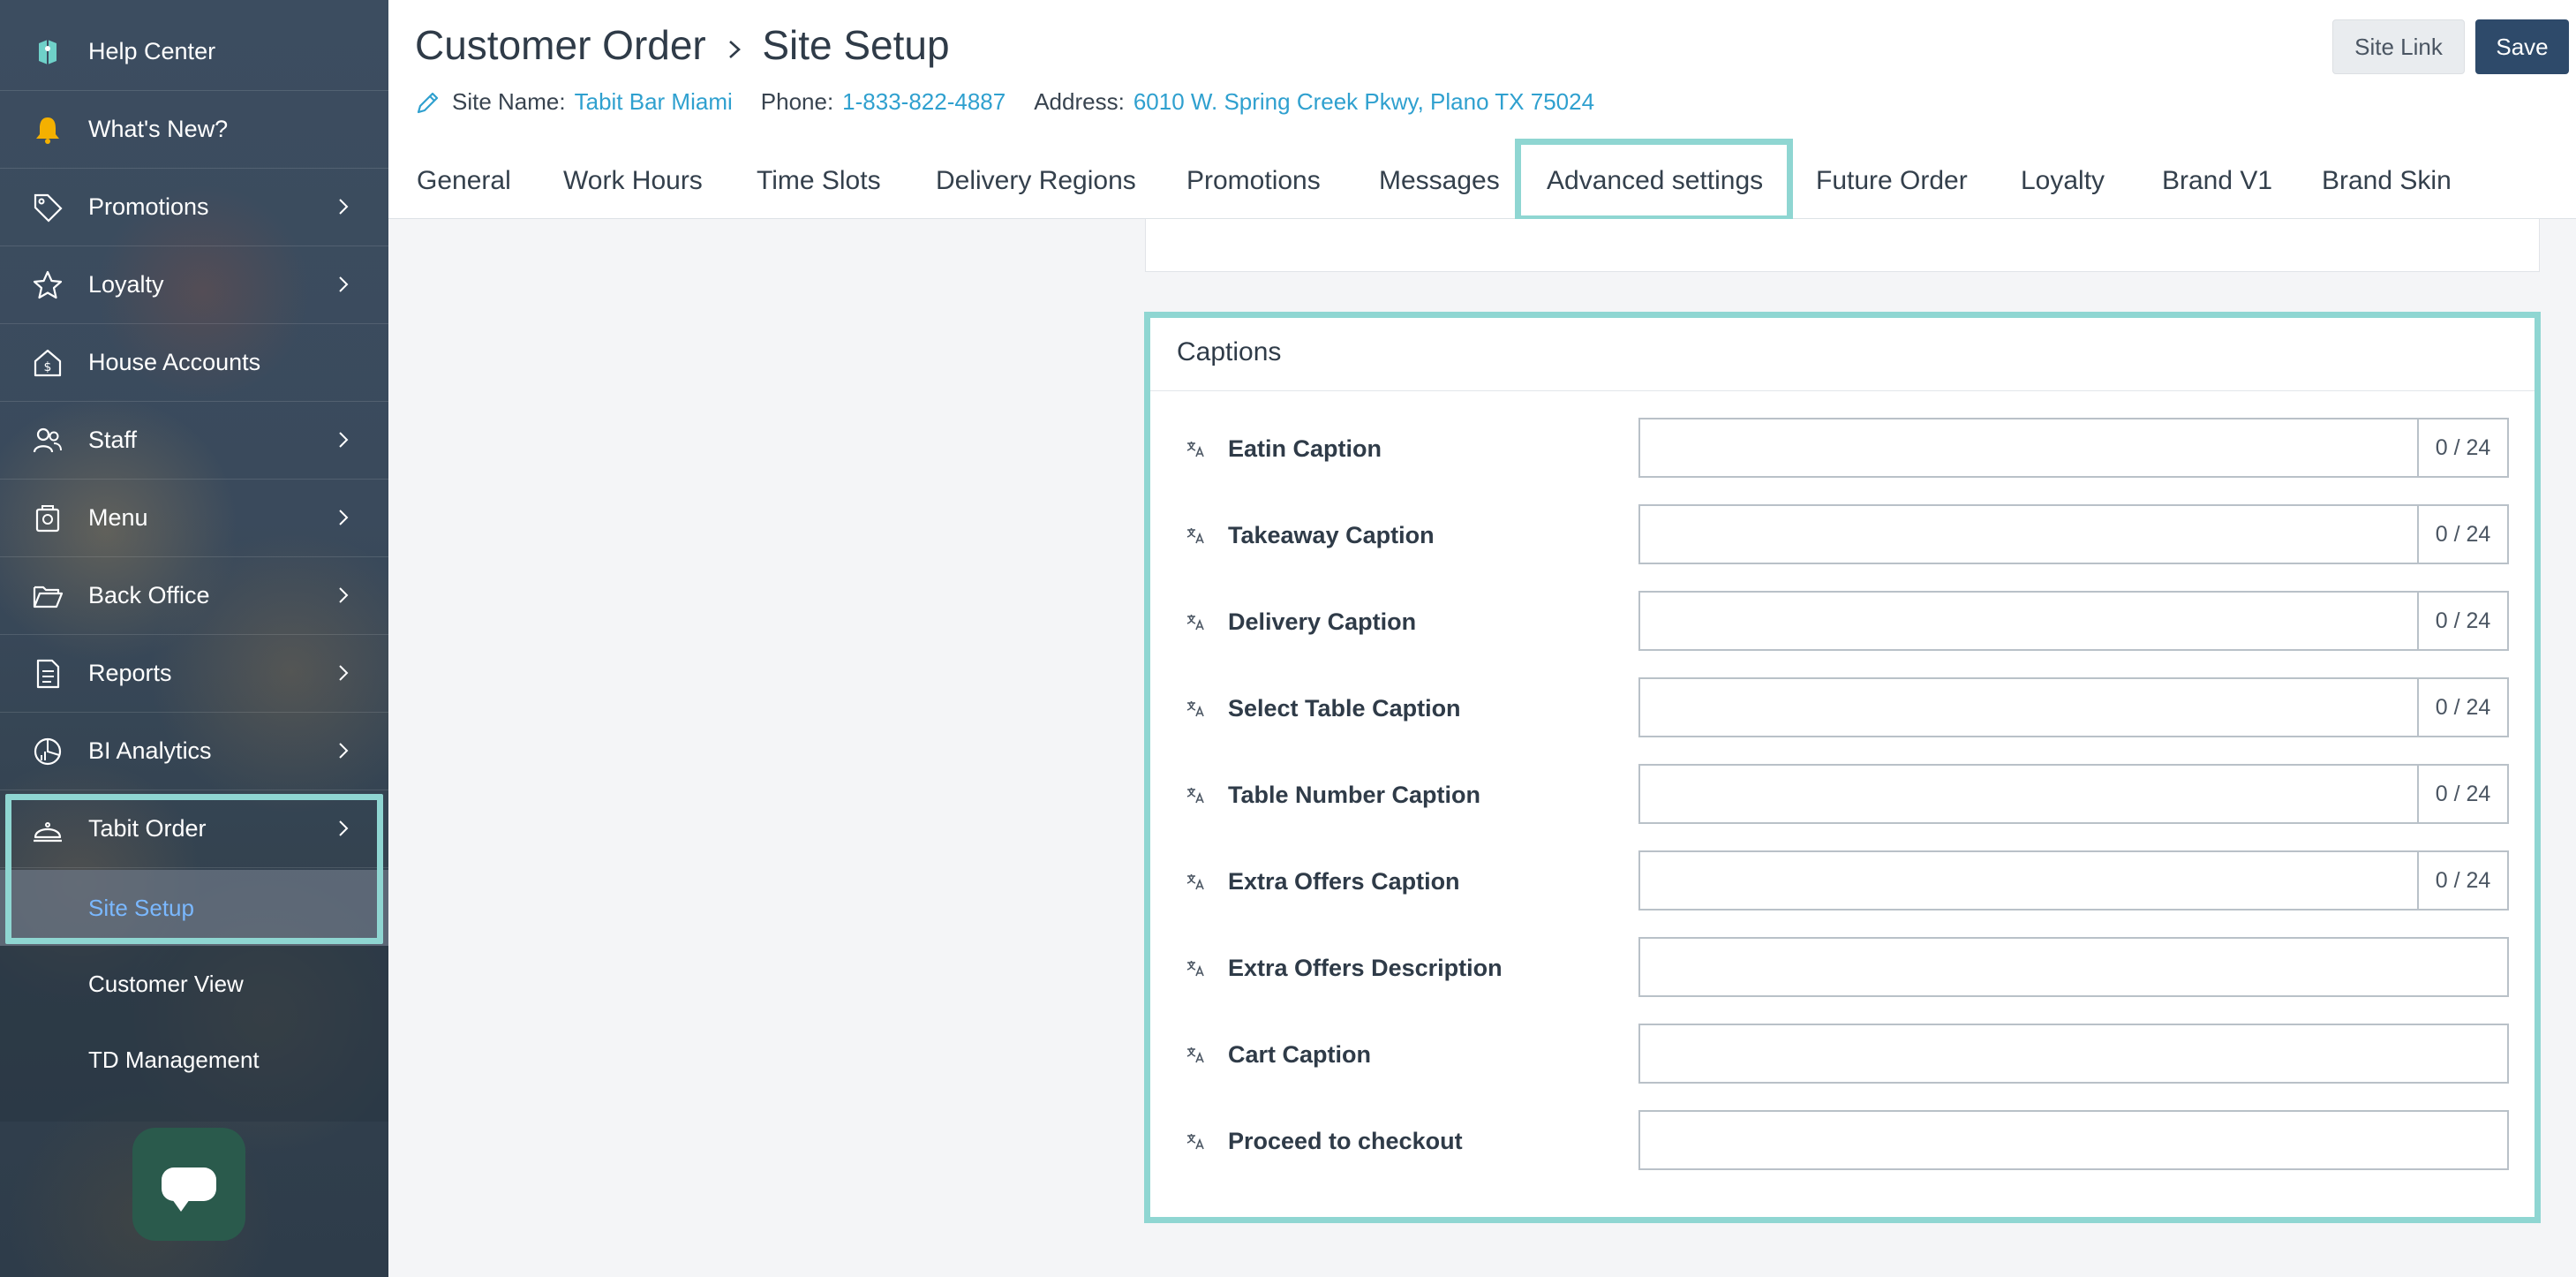 This screenshot has height=1277, width=2576. I want to click on sidebar-item-label: Loyalty, so click(126, 284).